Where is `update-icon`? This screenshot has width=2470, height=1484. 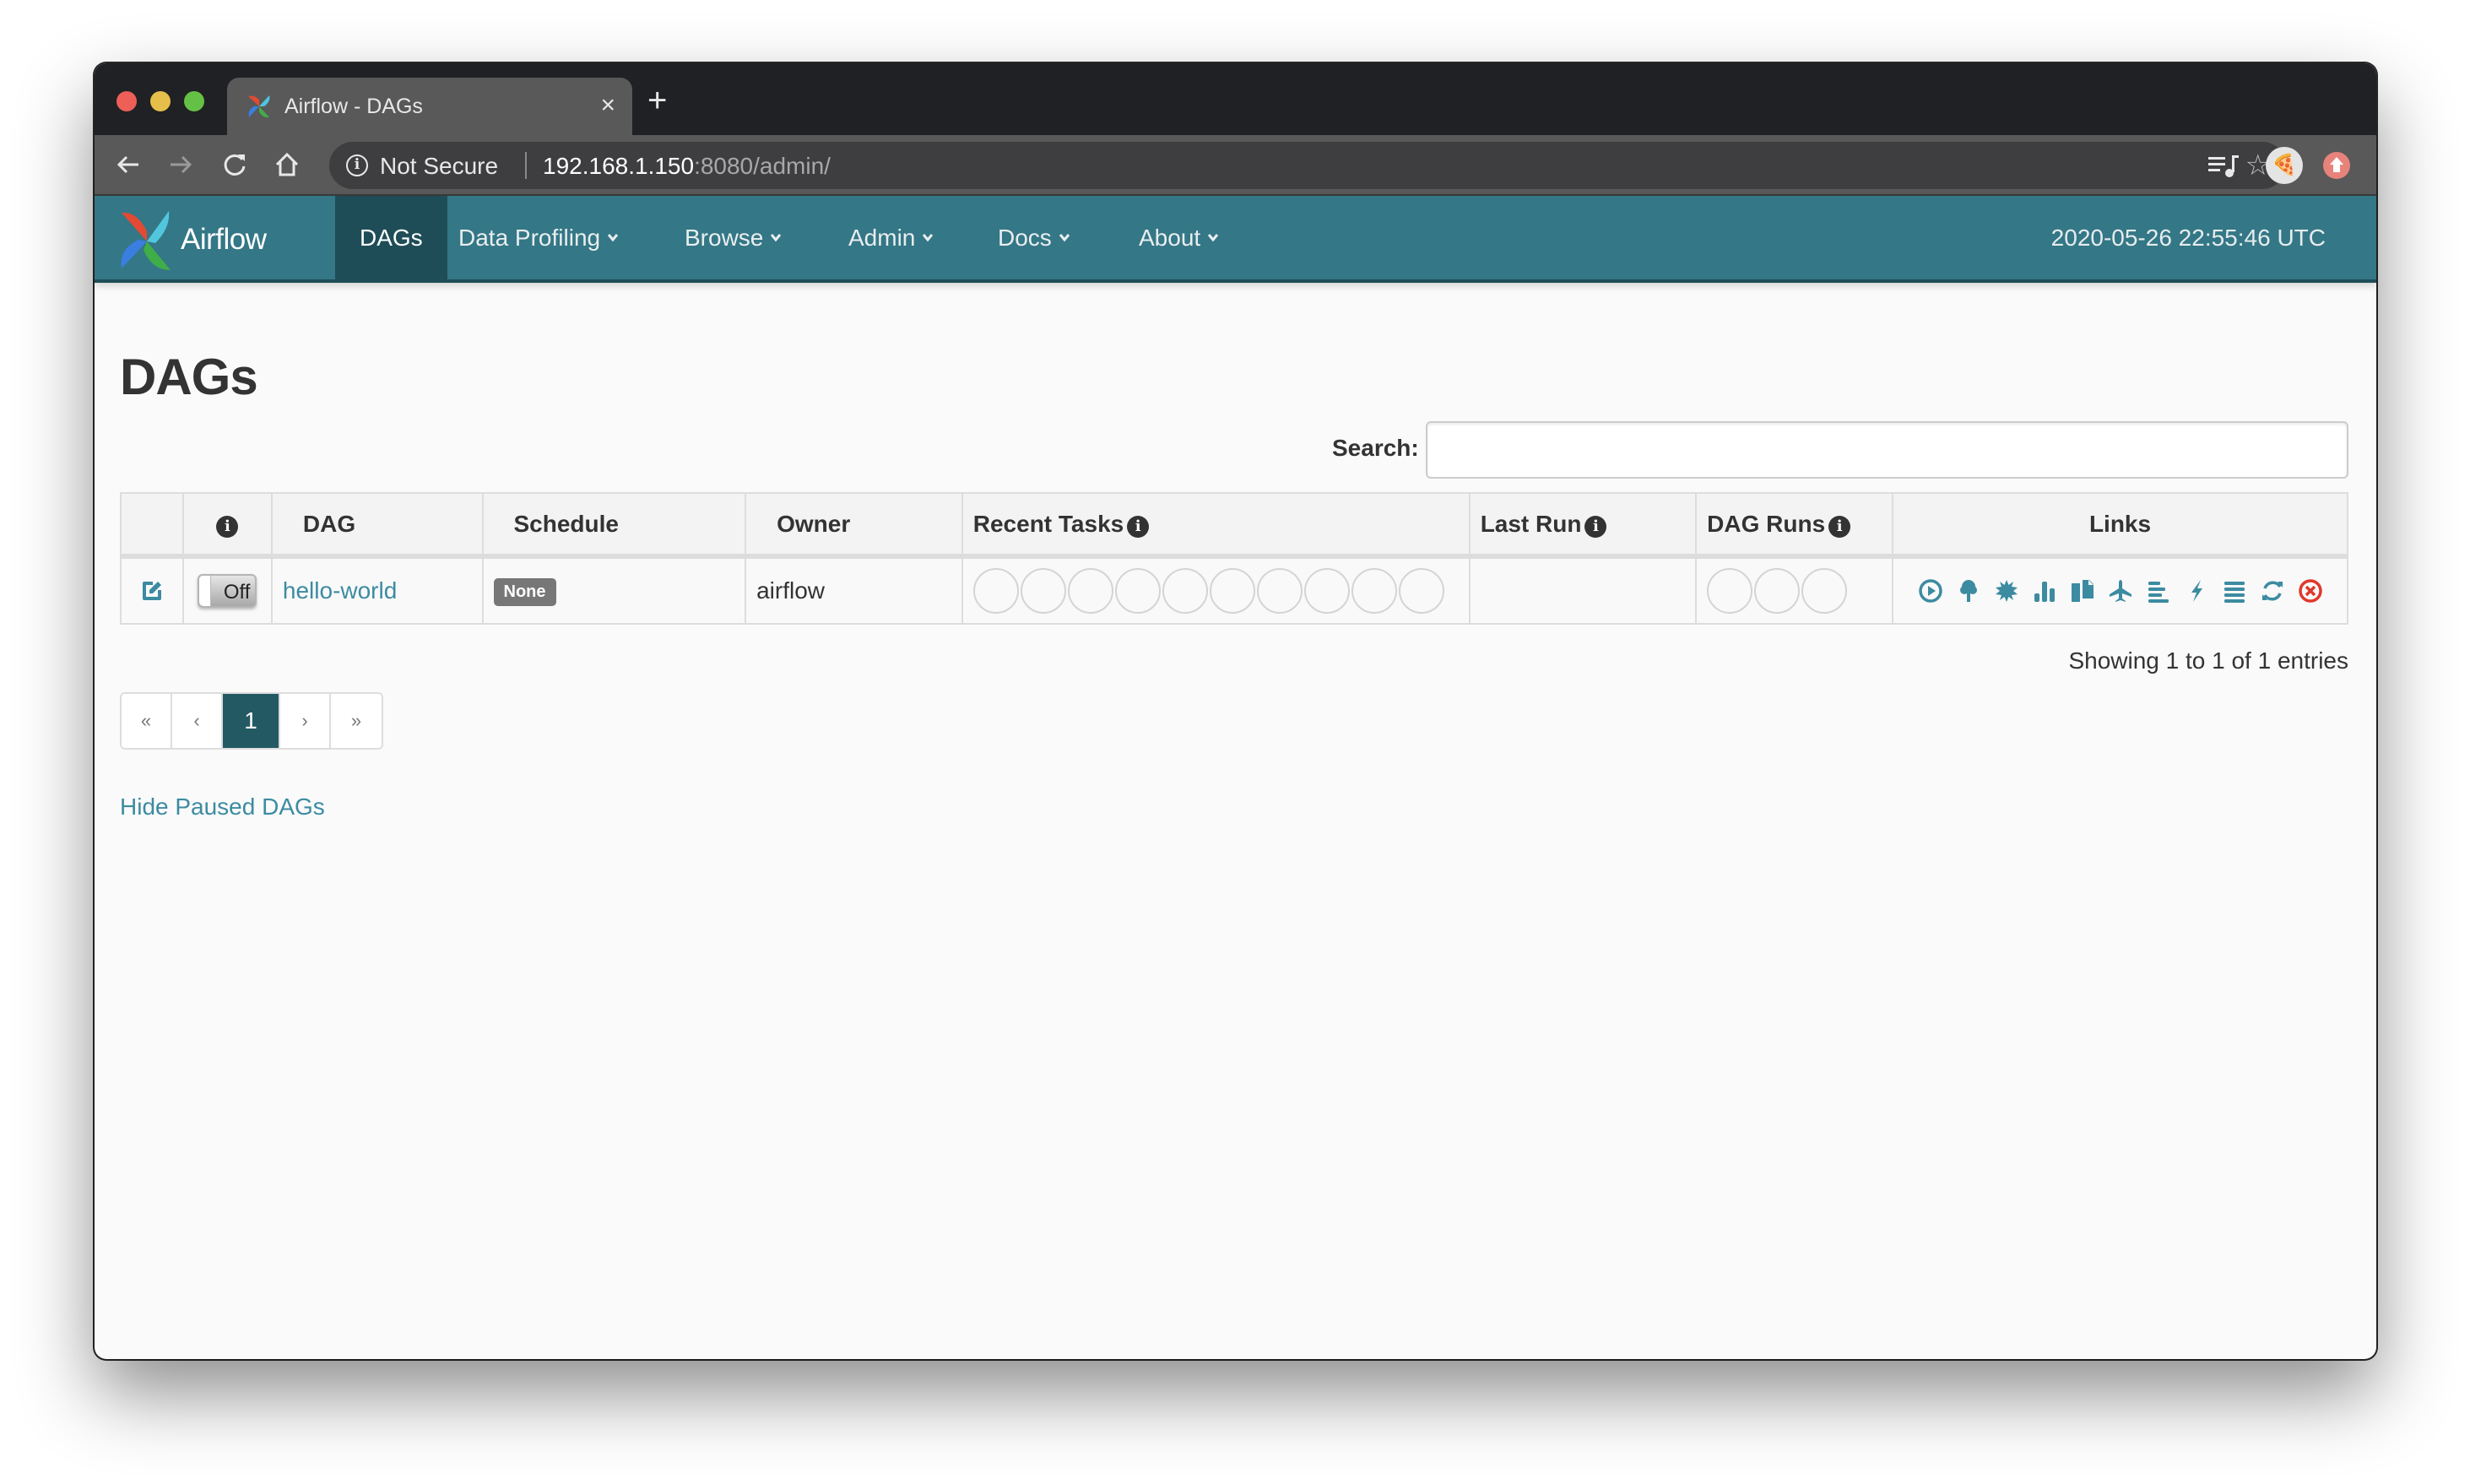
update-icon is located at coordinates (2336, 165).